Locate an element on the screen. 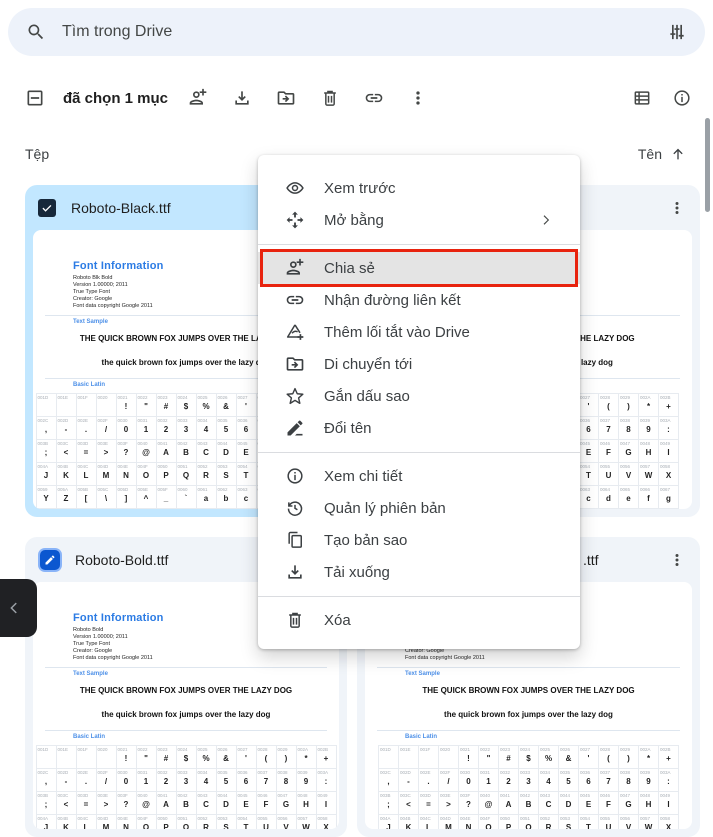 This screenshot has width=713, height=837. menu-item-delete: Xóa is located at coordinates (419, 620).